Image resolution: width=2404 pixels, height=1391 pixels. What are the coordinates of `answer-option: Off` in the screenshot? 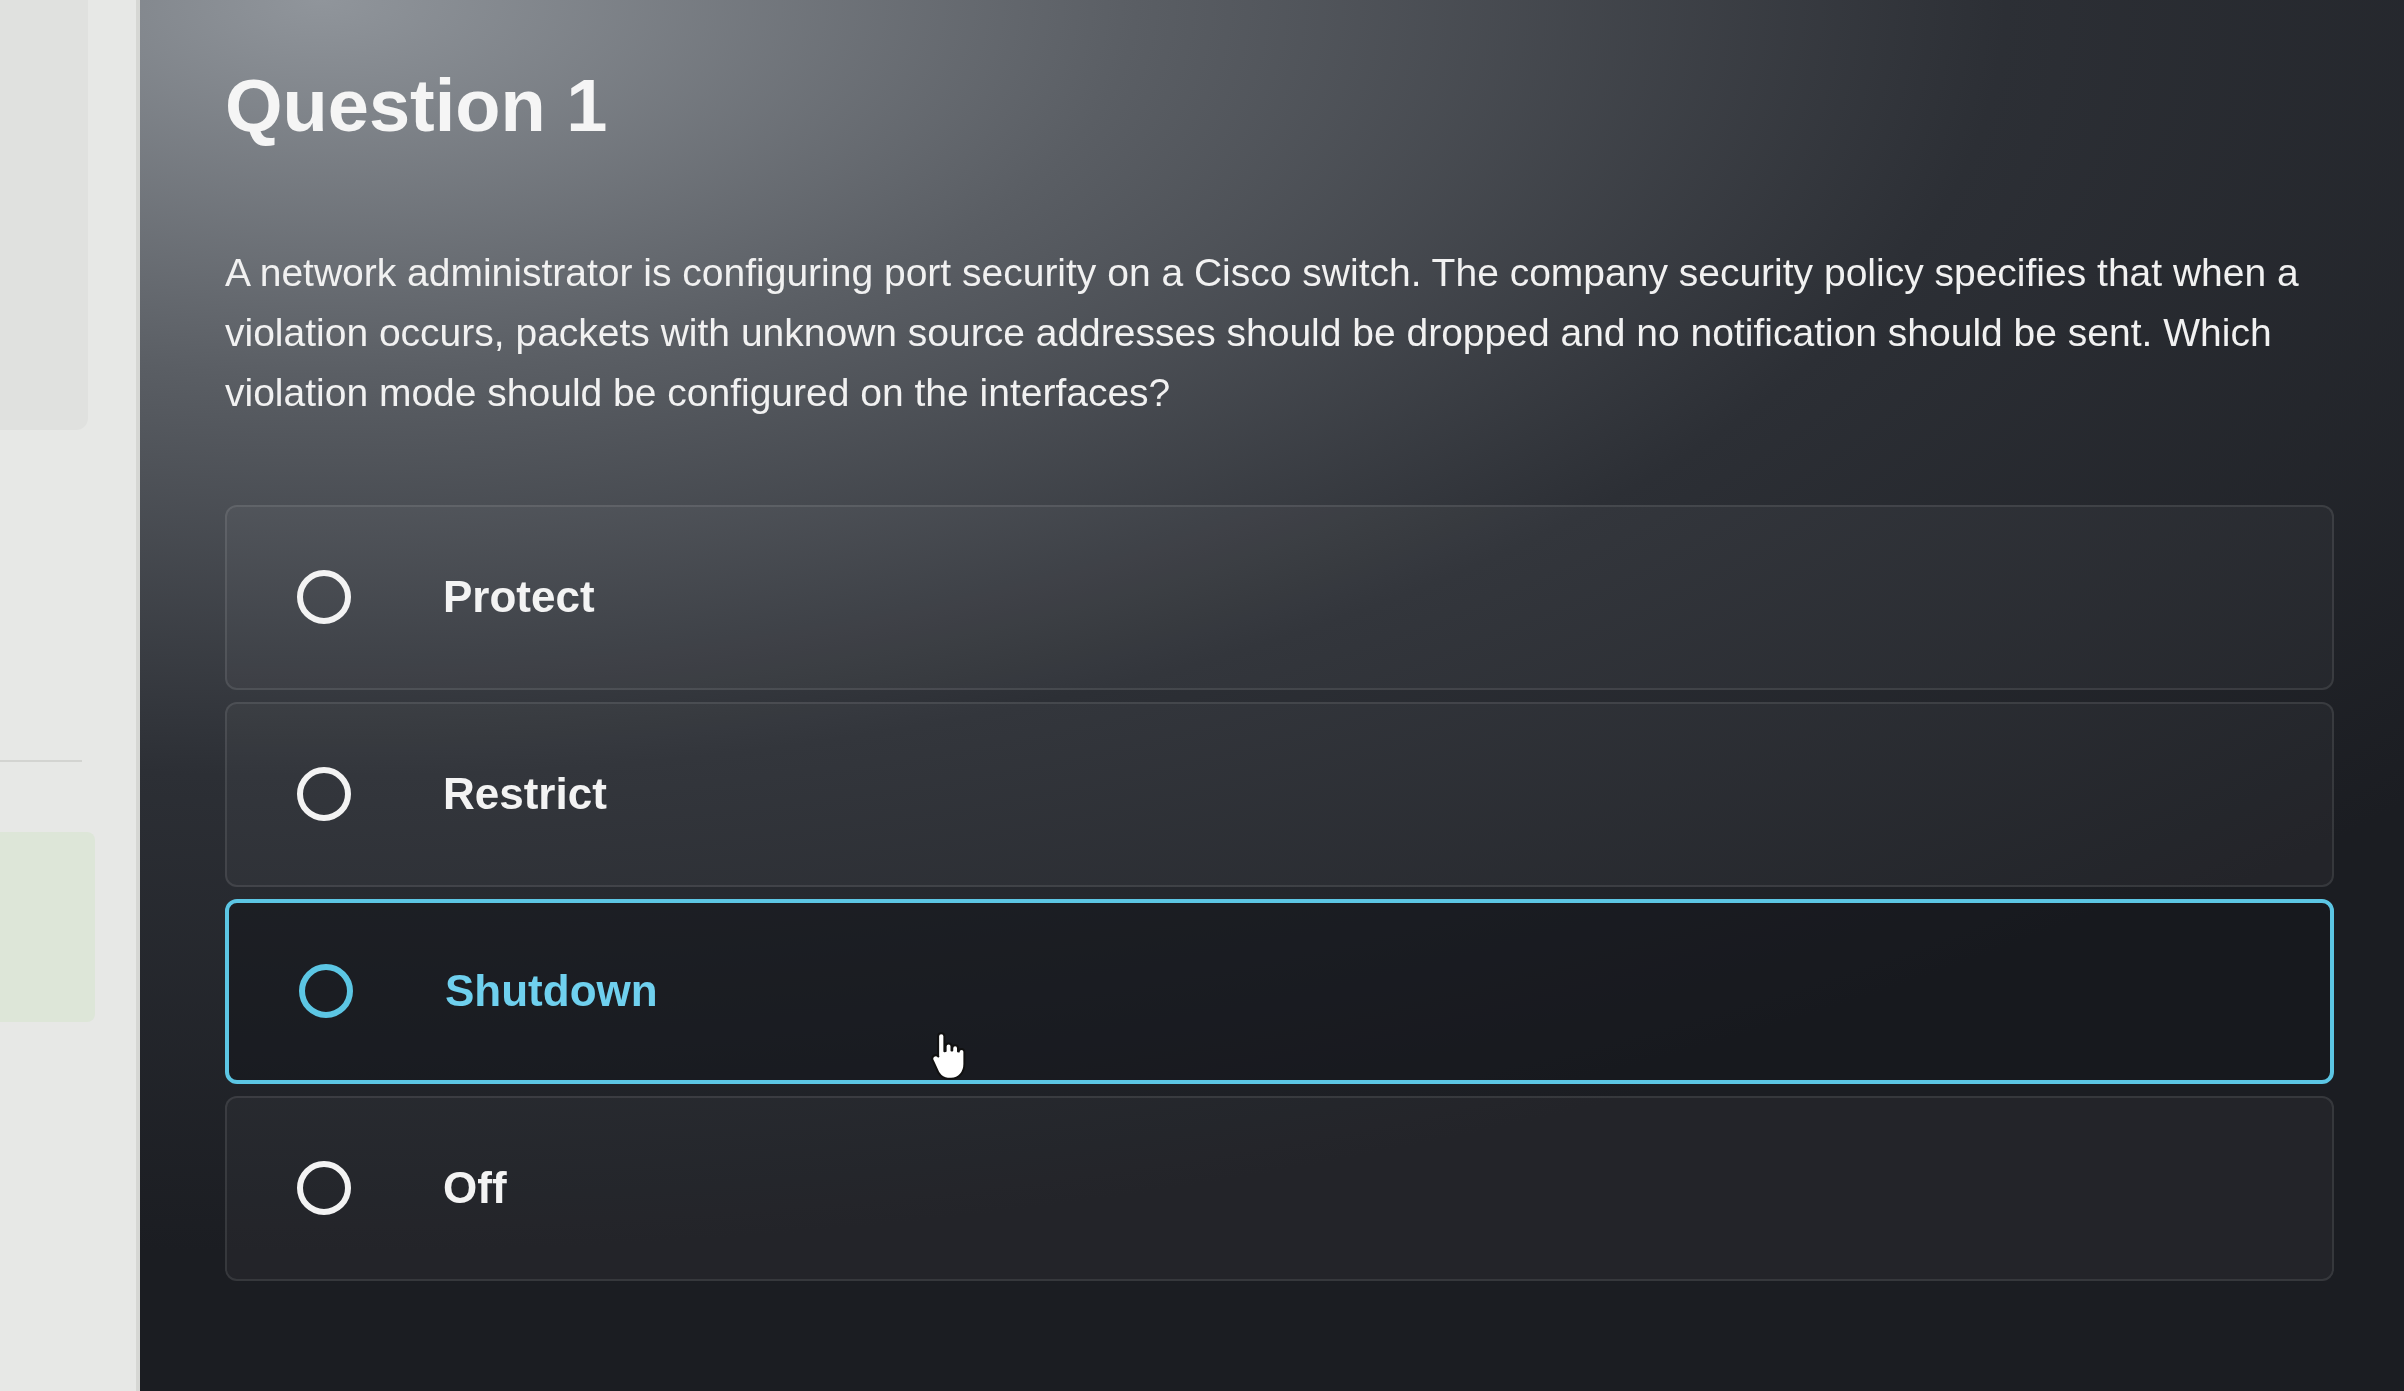 It's located at (1279, 1188).